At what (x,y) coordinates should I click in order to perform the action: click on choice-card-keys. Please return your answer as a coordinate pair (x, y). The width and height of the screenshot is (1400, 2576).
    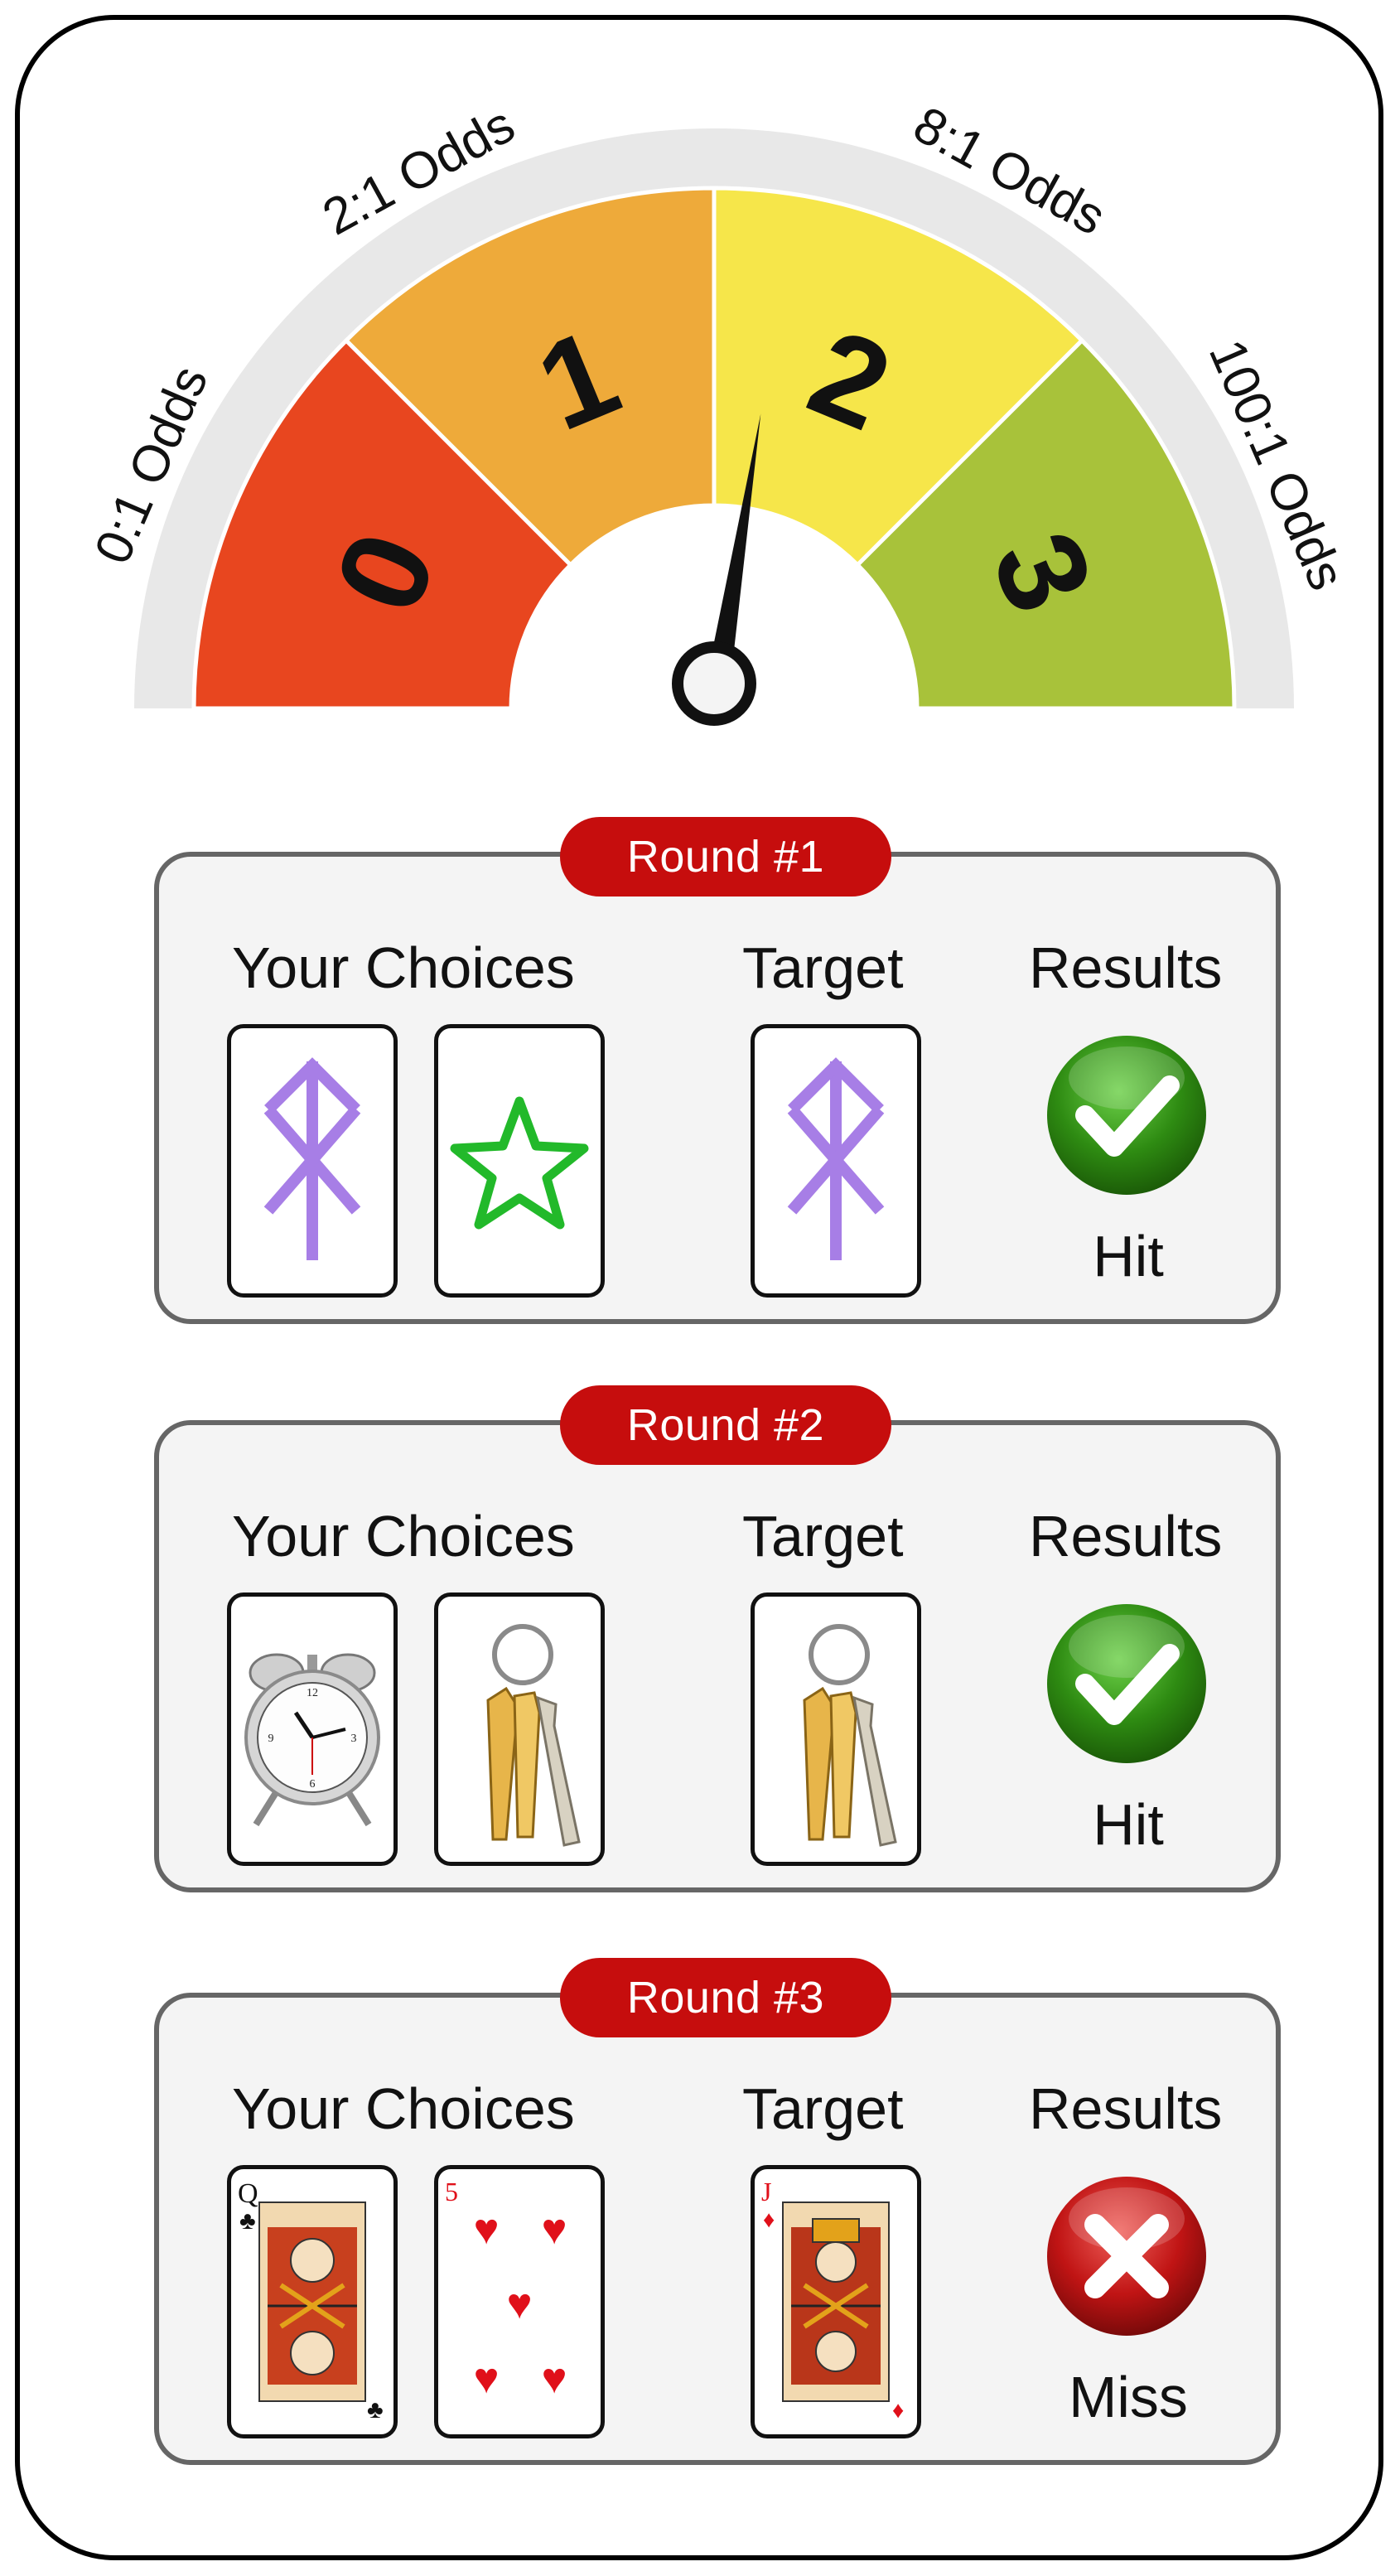
    Looking at the image, I should click on (519, 1729).